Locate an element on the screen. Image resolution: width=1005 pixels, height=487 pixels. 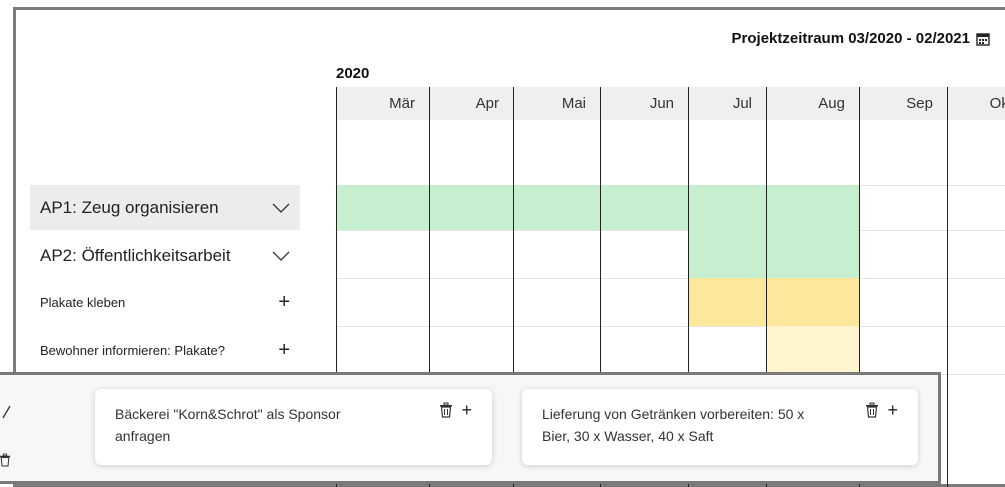
month-header-aug: Aug is located at coordinates (812, 103).